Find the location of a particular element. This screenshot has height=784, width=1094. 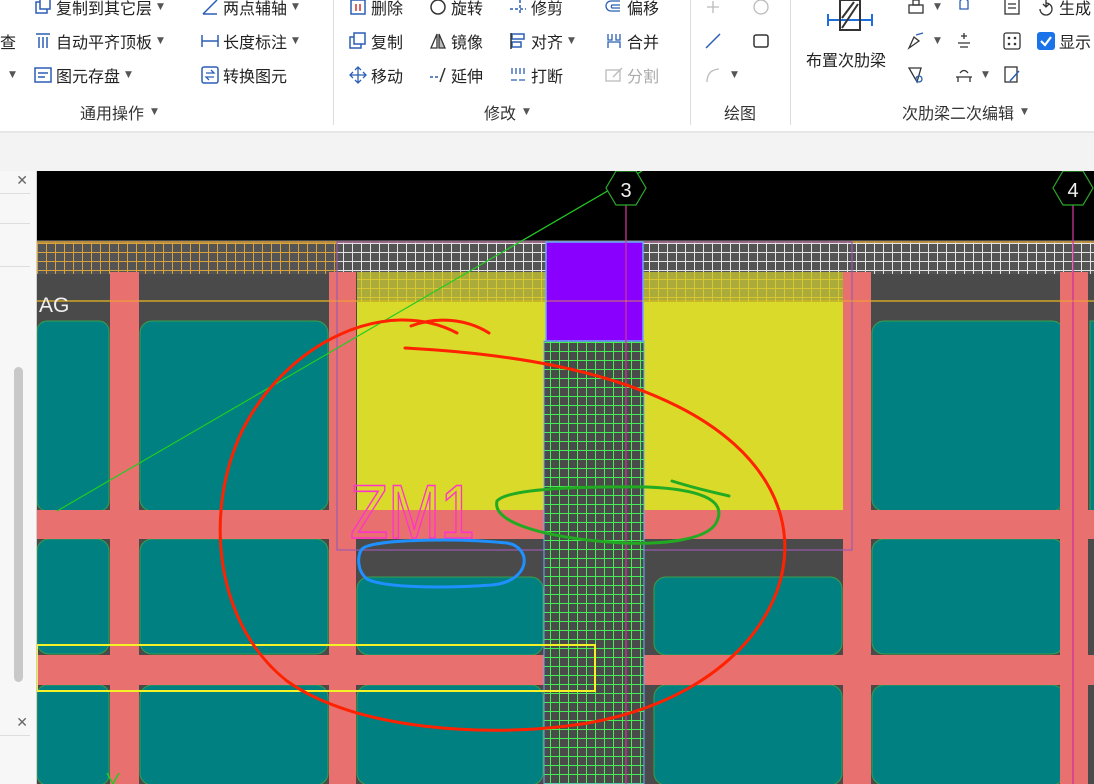

draw-arc-button: ▼ is located at coordinates (720, 75).